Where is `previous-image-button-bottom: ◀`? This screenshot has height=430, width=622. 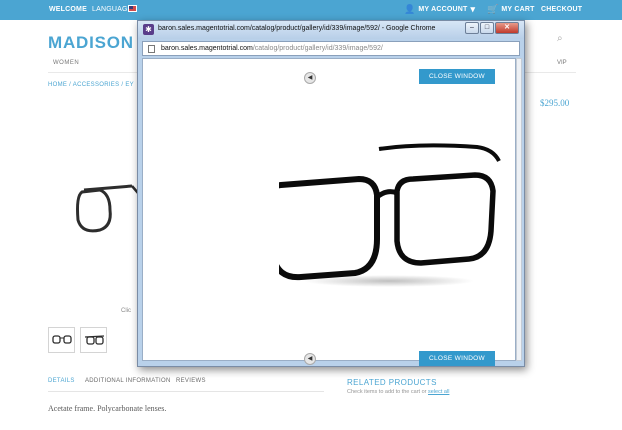 previous-image-button-bottom: ◀ is located at coordinates (310, 359).